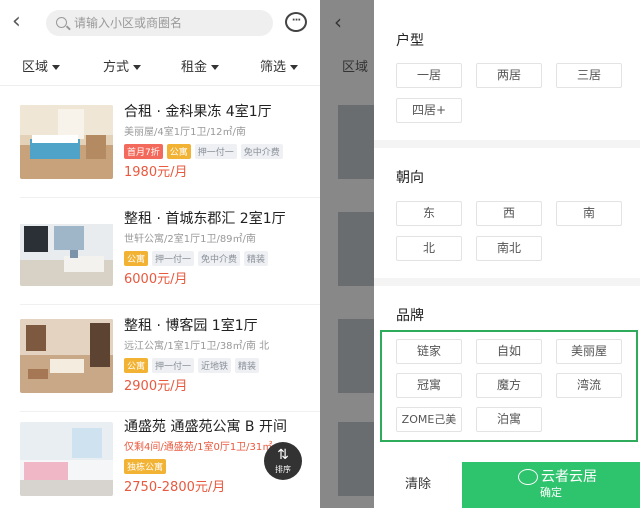  Describe the element at coordinates (175, 487) in the screenshot. I see `listing-price: 2750-2800元/月` at that location.